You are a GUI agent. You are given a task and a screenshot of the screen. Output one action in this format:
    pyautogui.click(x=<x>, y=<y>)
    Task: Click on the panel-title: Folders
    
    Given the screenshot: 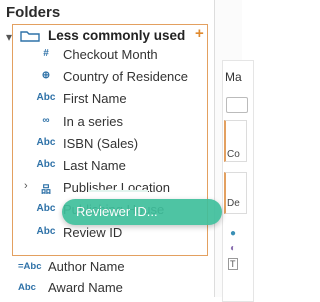 What is the action you would take?
    pyautogui.click(x=33, y=12)
    